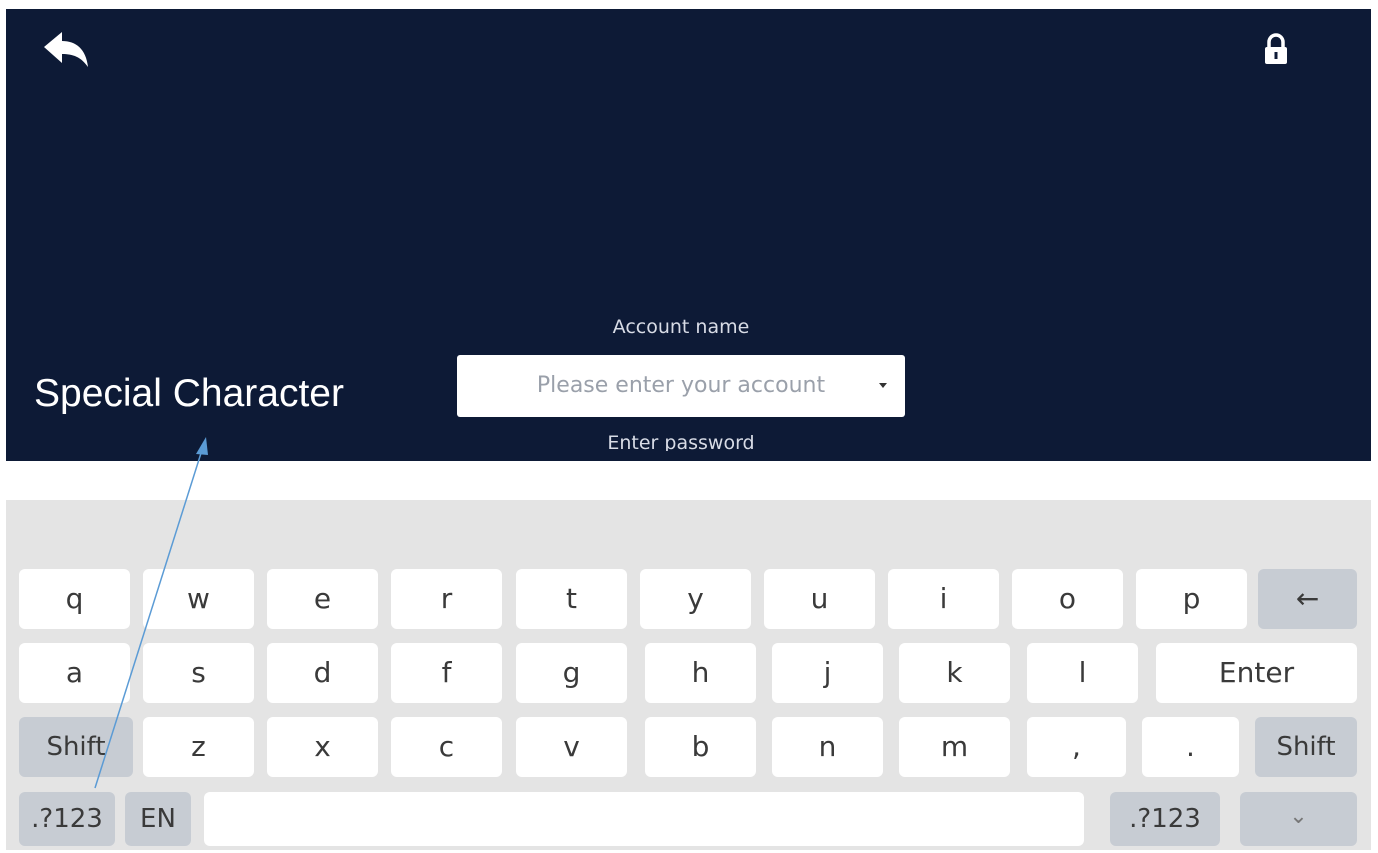 Image resolution: width=1378 pixels, height=853 pixels. I want to click on lock-button, so click(1276, 49).